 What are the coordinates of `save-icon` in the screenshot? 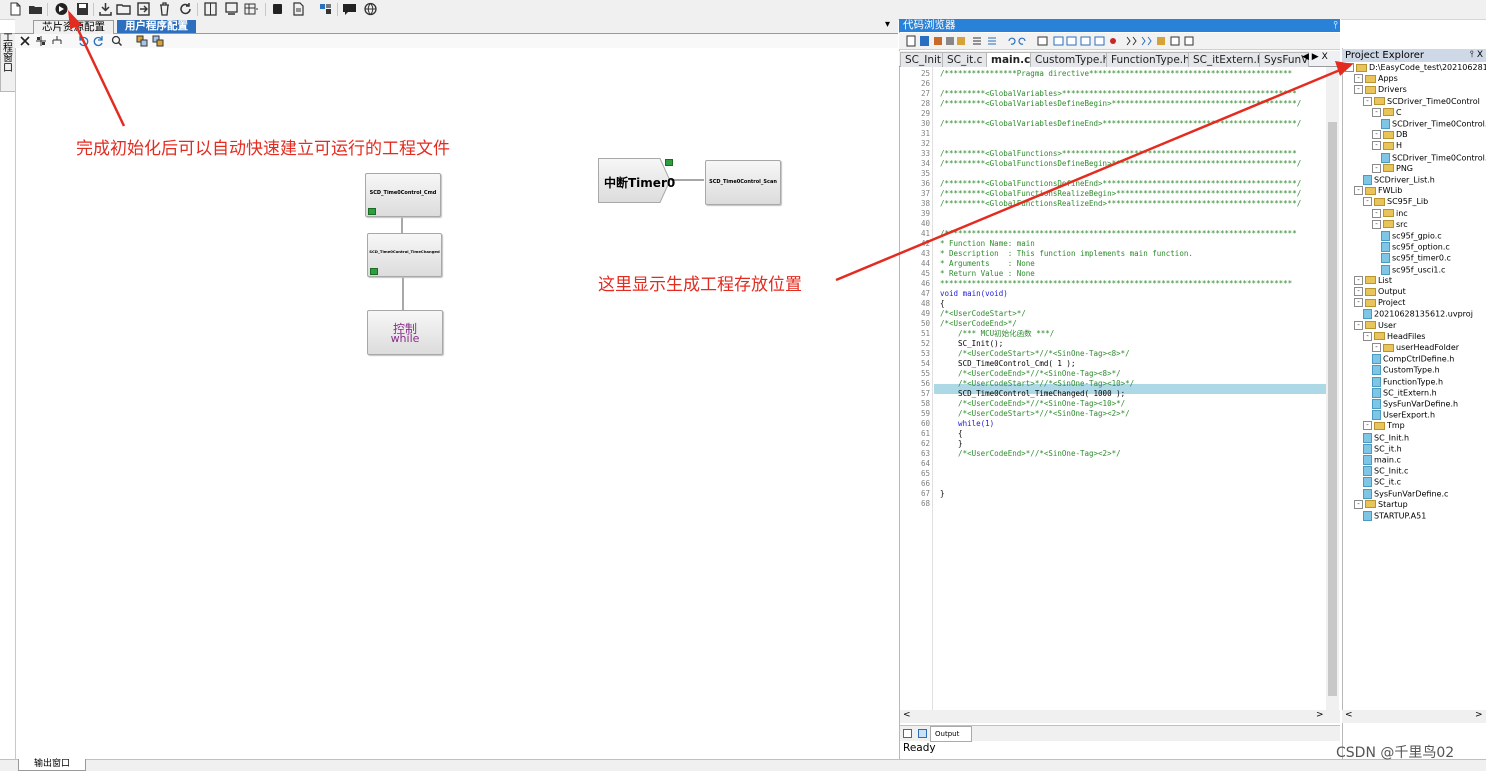 It's located at (82, 9).